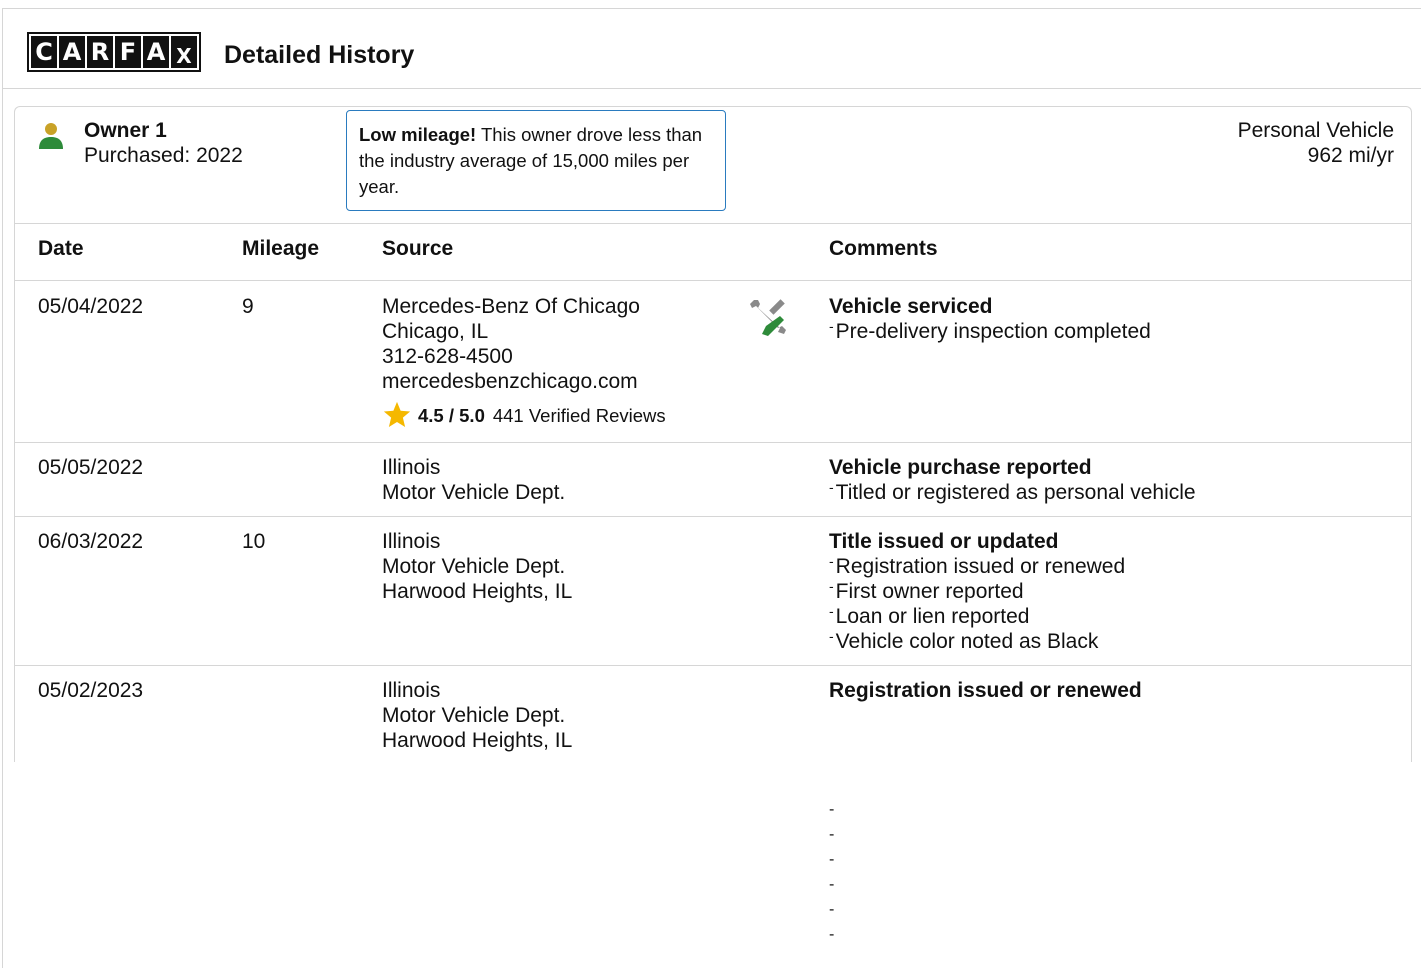 The image size is (1421, 968). Describe the element at coordinates (435, 331) in the screenshot. I see `source-line: Chicago, IL` at that location.